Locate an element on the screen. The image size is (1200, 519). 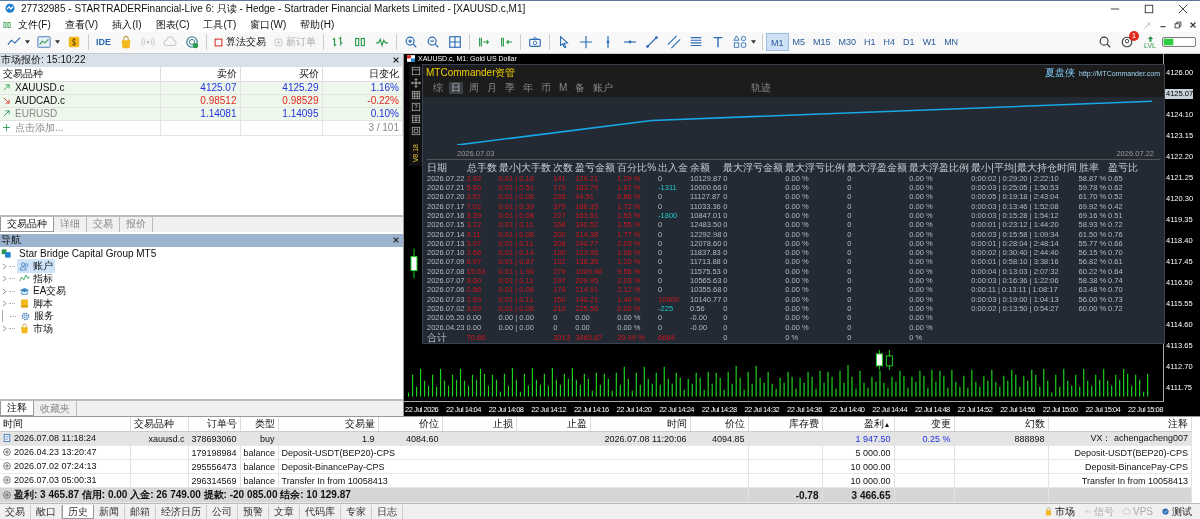
tree-item: EA交易 is located at coordinates (43, 291).